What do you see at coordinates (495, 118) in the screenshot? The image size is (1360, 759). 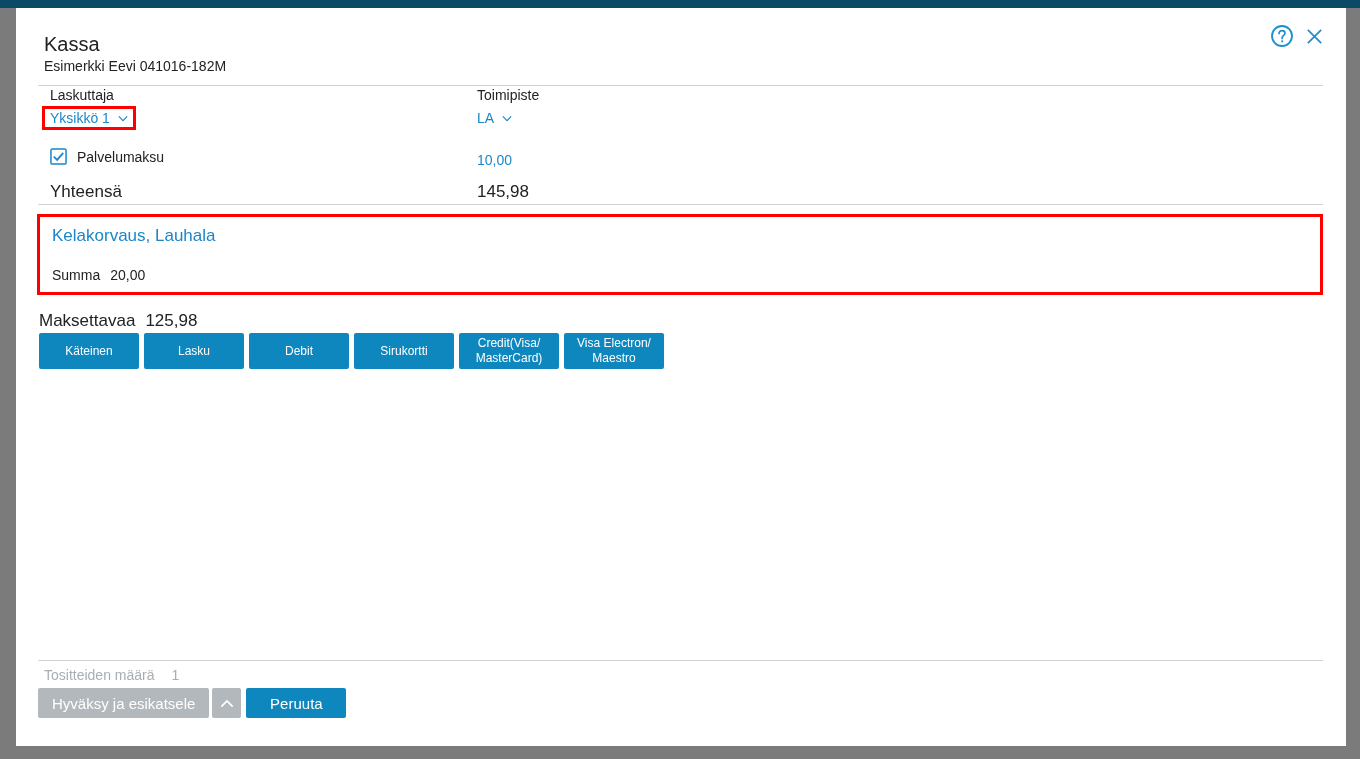 I see `dropdown: LA` at bounding box center [495, 118].